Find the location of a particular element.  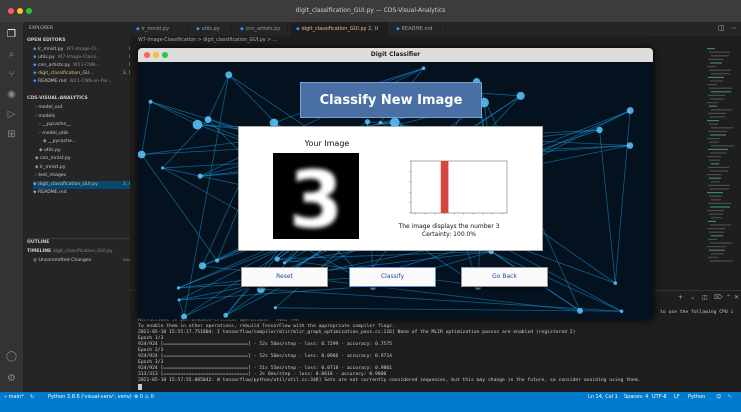

source-control-icon: ⑂ is located at coordinates (11, 74).